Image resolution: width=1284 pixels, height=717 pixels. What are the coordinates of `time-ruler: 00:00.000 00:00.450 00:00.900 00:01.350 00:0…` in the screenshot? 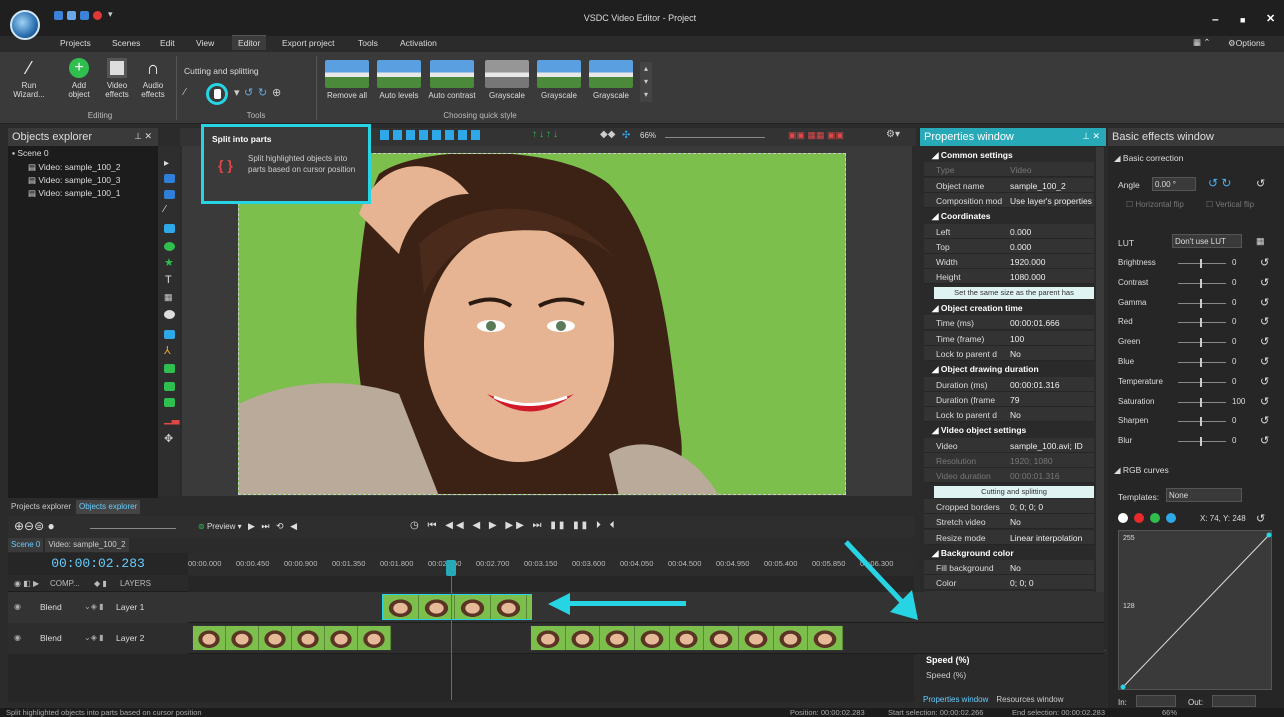 It's located at (551, 564).